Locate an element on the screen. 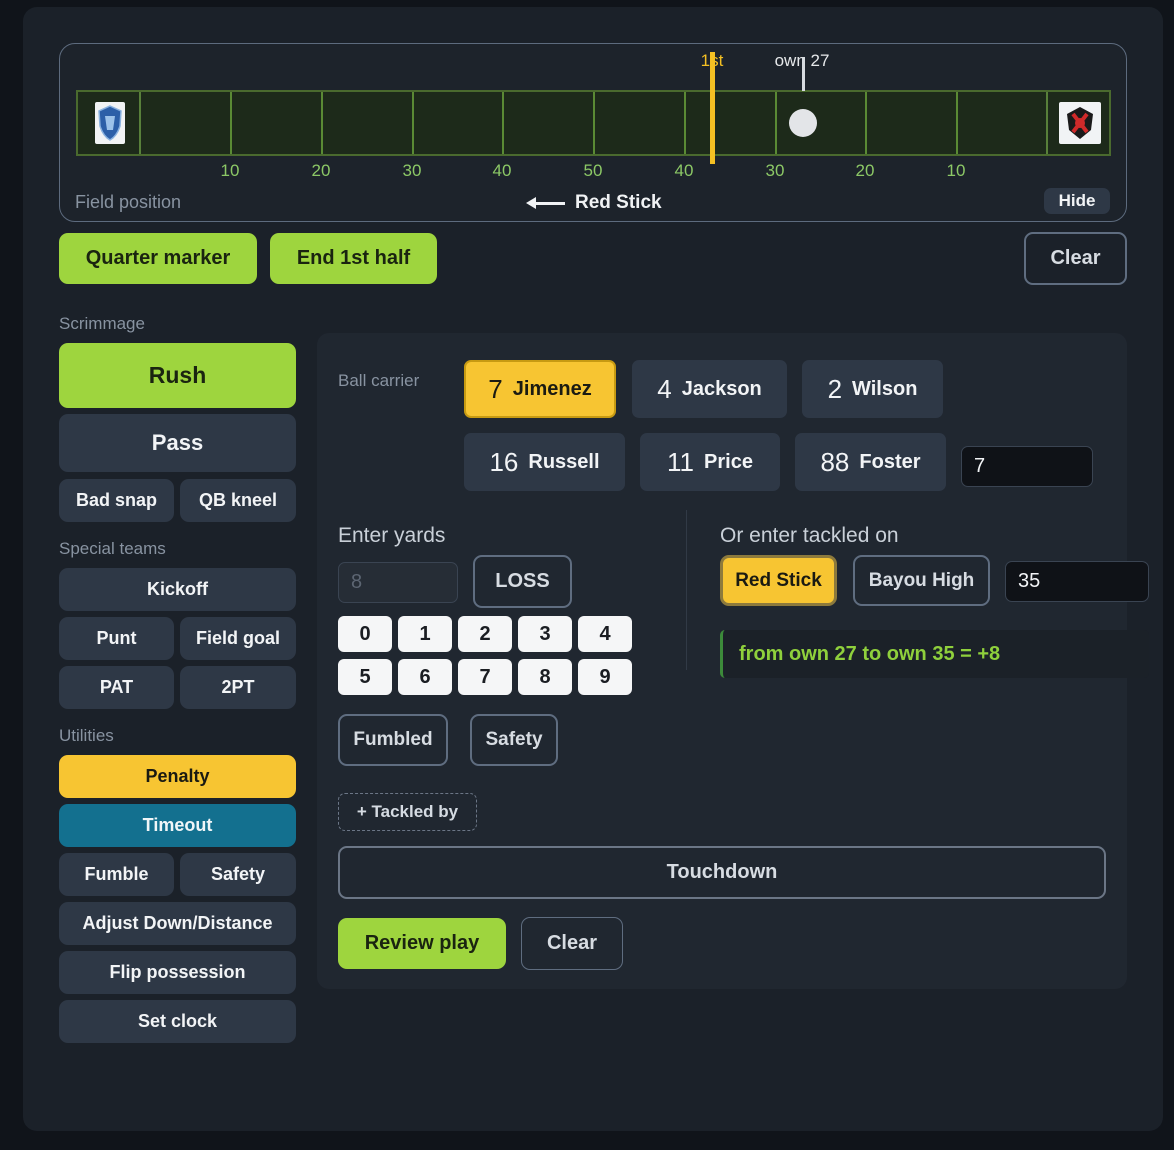 This screenshot has height=1150, width=1174. player-button: 88 Foster is located at coordinates (870, 462).